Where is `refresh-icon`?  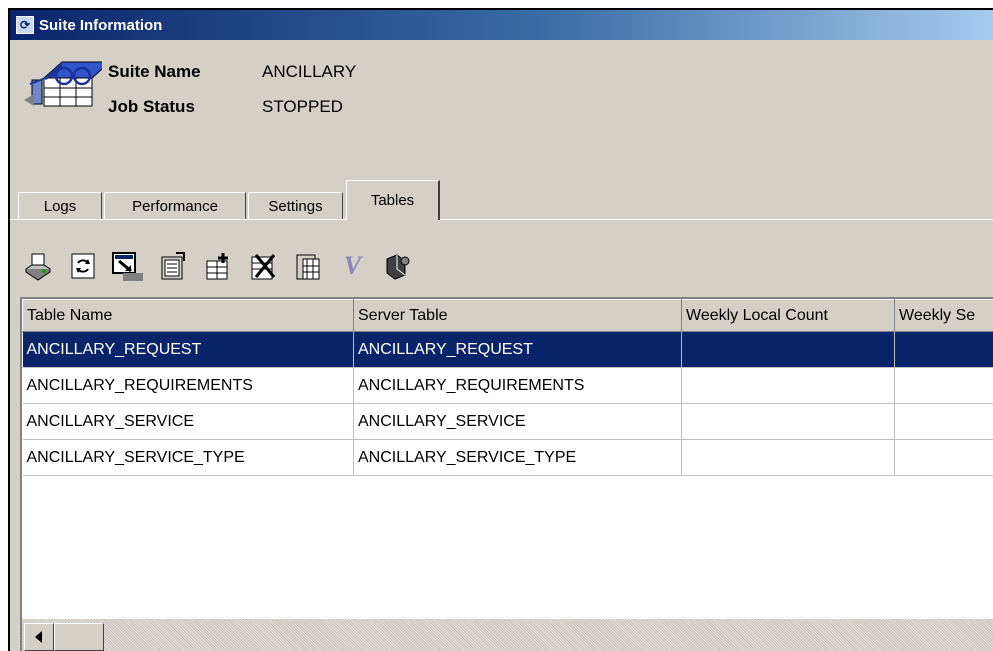
refresh-icon is located at coordinates (82, 266).